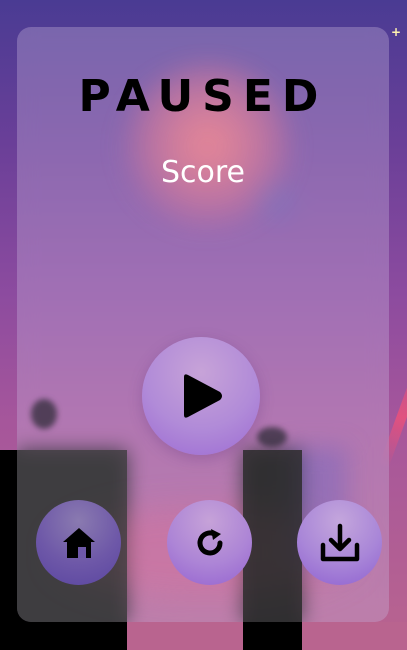 The height and width of the screenshot is (650, 407). I want to click on play-icon, so click(203, 396).